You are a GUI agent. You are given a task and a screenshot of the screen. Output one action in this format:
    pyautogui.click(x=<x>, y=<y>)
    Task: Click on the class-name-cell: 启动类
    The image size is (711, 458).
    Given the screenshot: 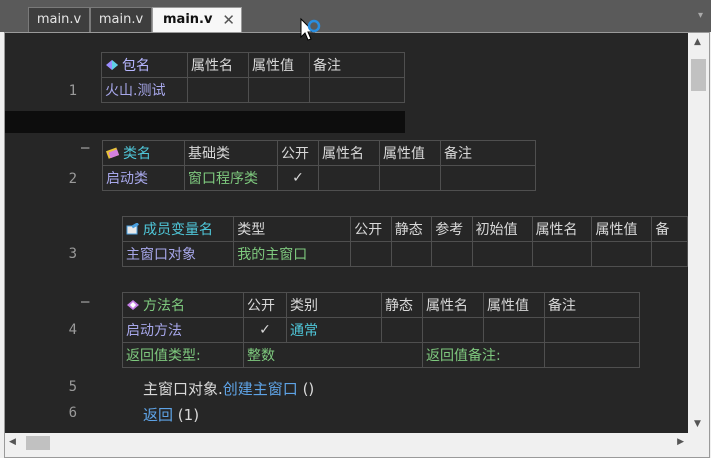 What is the action you would take?
    pyautogui.click(x=143, y=178)
    